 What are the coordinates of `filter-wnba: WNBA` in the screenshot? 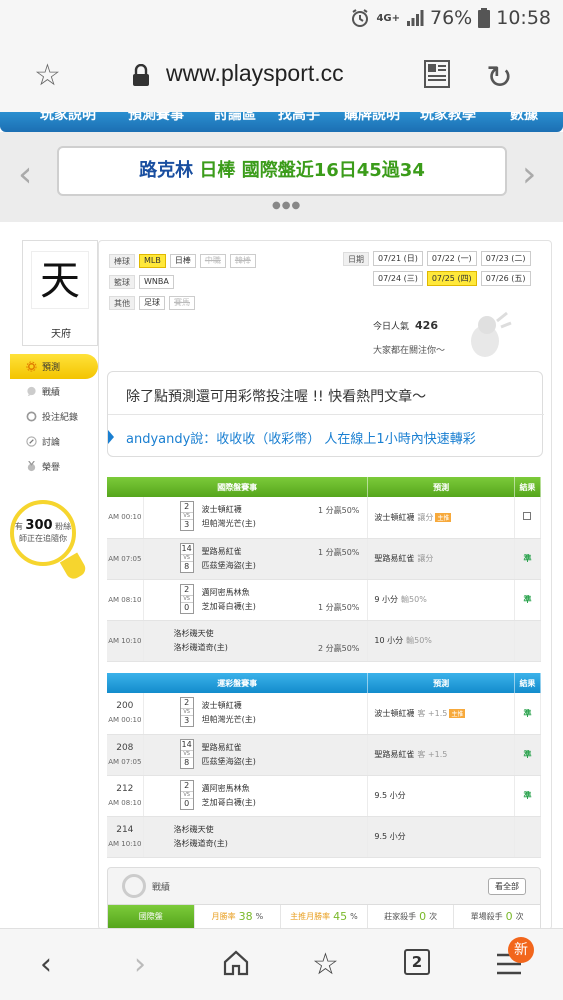 It's located at (156, 282).